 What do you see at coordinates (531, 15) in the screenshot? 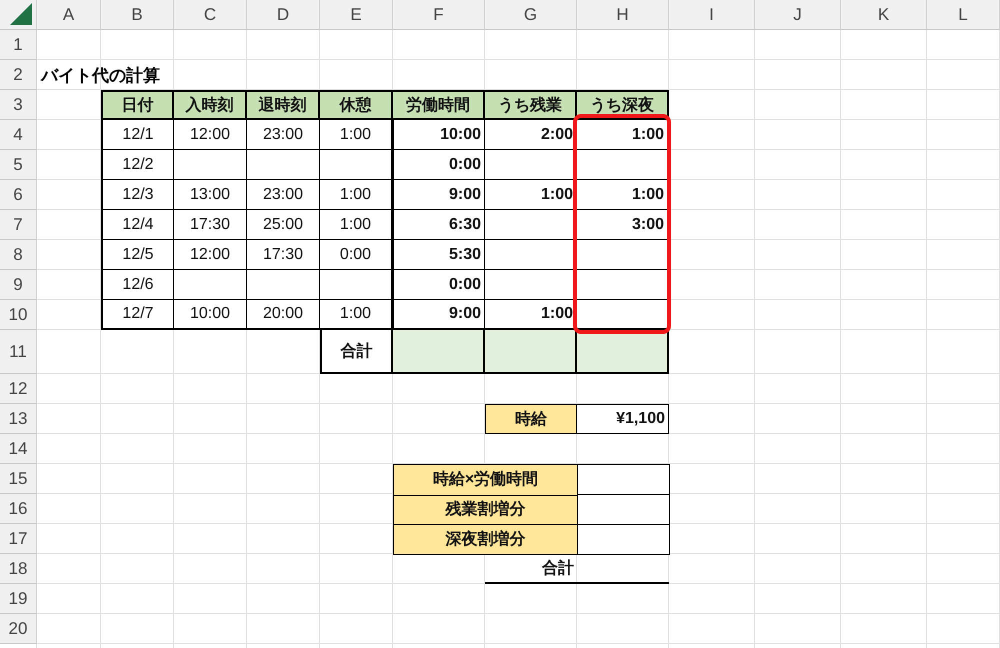
I see `column-header: G` at bounding box center [531, 15].